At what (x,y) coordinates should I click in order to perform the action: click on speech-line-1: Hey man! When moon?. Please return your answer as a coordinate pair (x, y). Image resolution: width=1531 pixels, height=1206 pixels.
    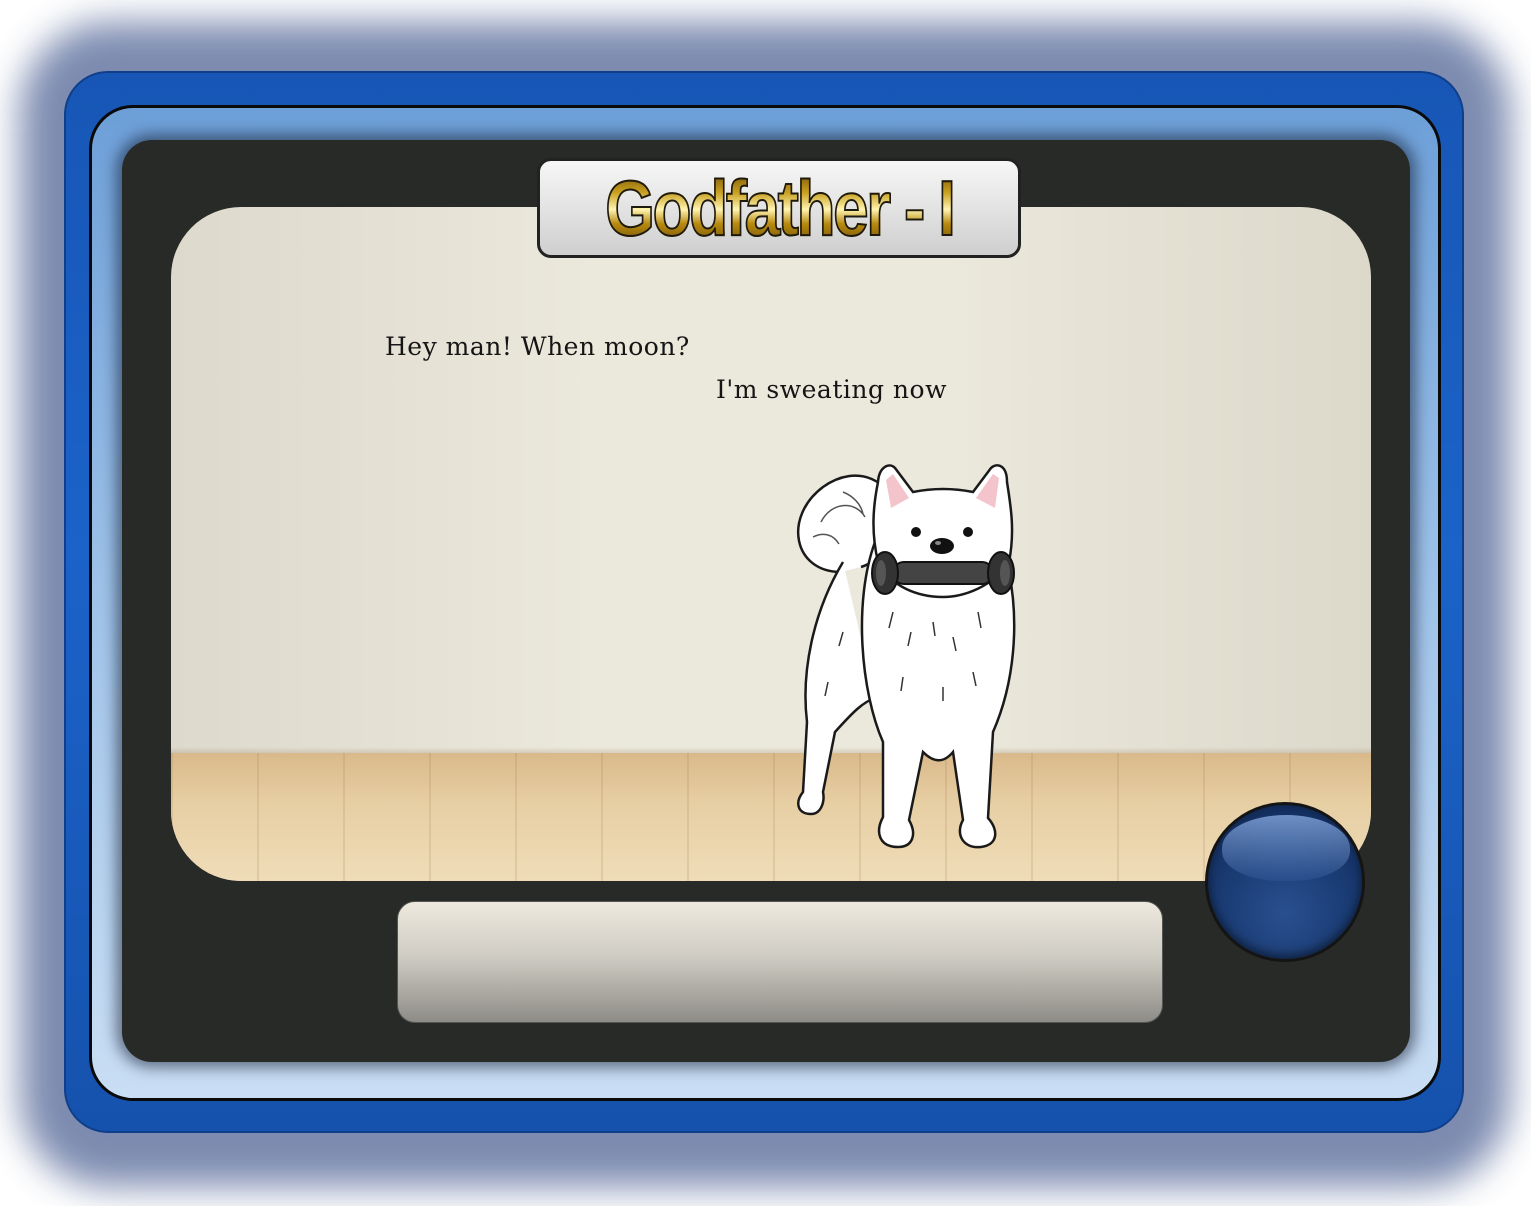
    Looking at the image, I should click on (537, 346).